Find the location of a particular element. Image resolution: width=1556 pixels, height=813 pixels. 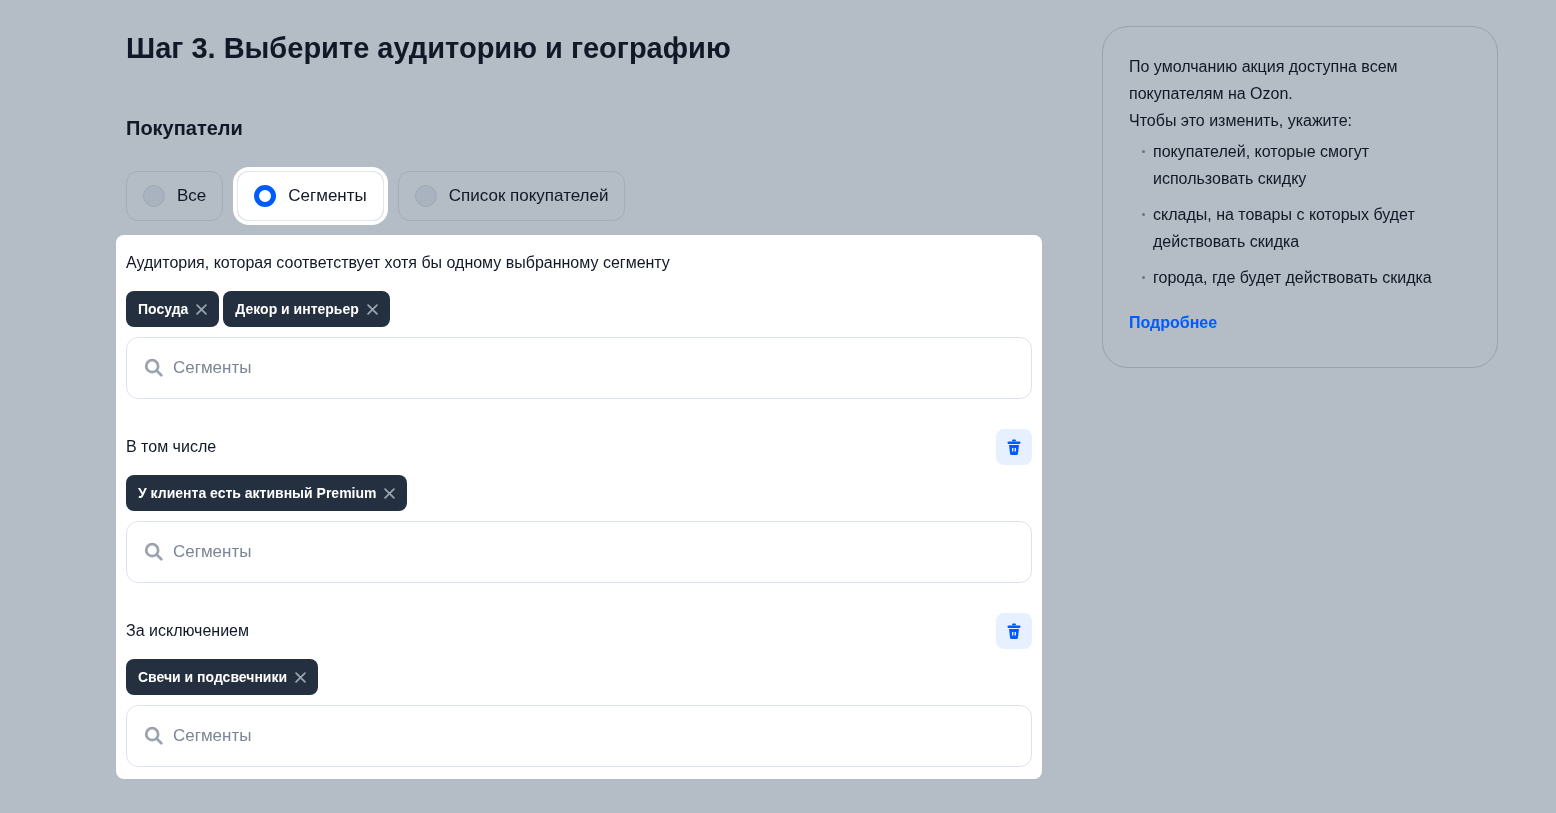

info-text: По умолчанию акция доступна всем покупателям на Ozon. is located at coordinates (1264, 80).